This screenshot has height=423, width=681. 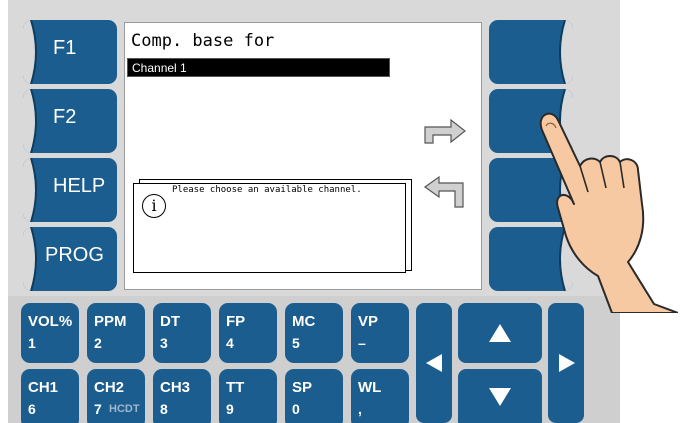 What do you see at coordinates (302, 387) in the screenshot?
I see `key-top-label: SP` at bounding box center [302, 387].